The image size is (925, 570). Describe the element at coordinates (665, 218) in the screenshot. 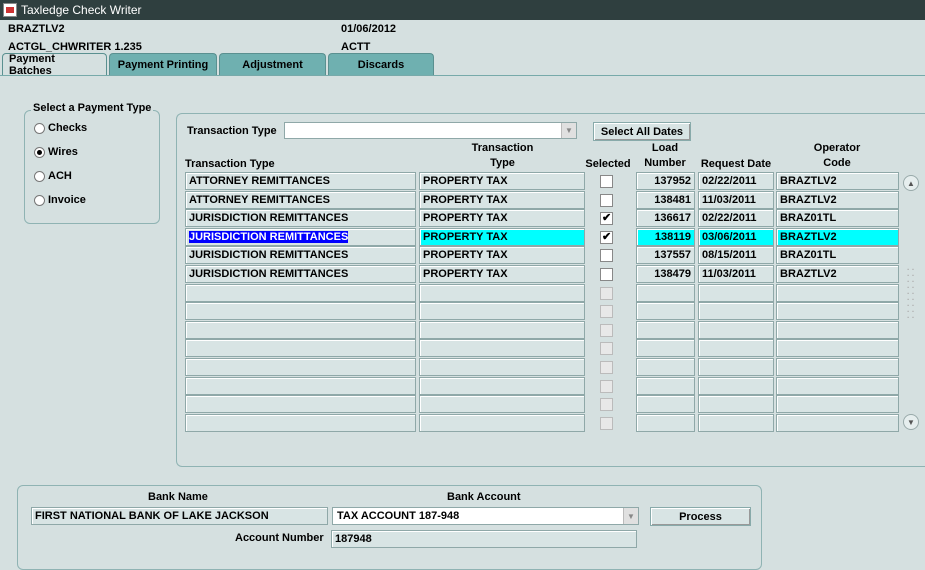

I see `cell-load-number: 136617` at that location.